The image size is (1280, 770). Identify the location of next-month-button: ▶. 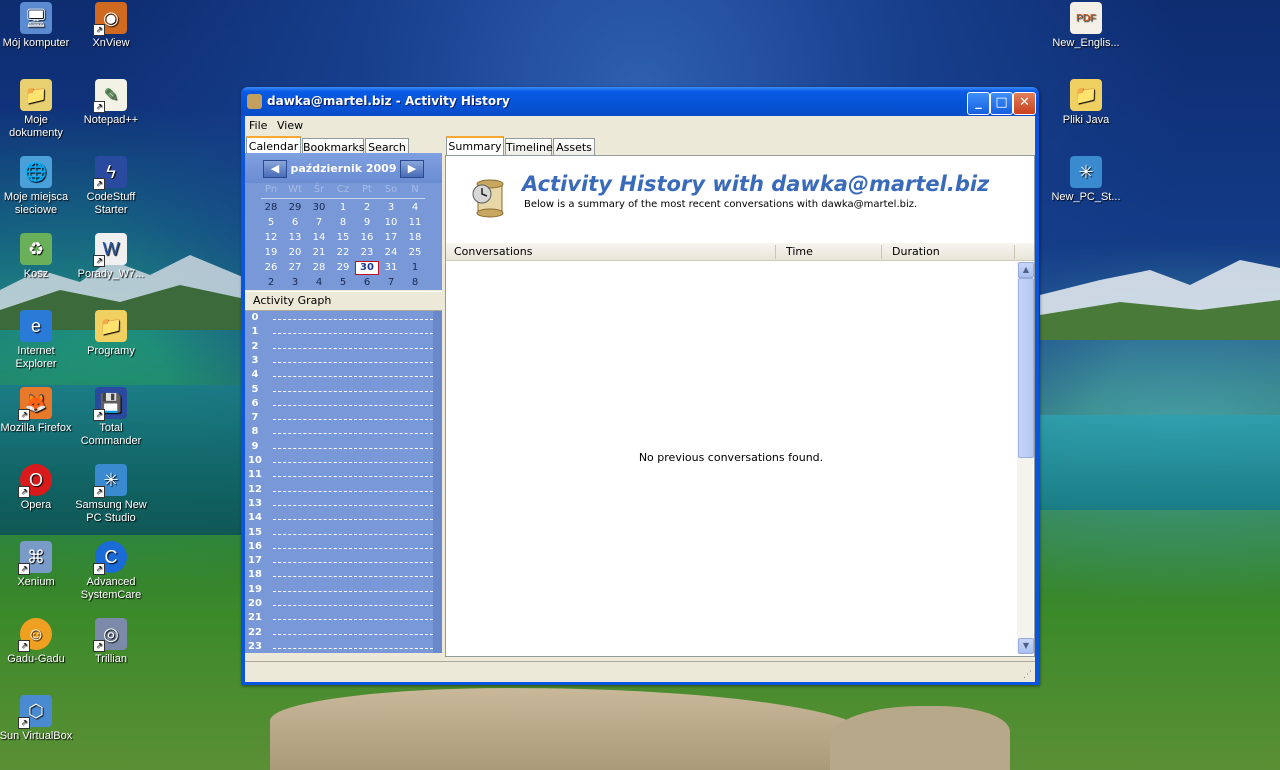
(412, 169).